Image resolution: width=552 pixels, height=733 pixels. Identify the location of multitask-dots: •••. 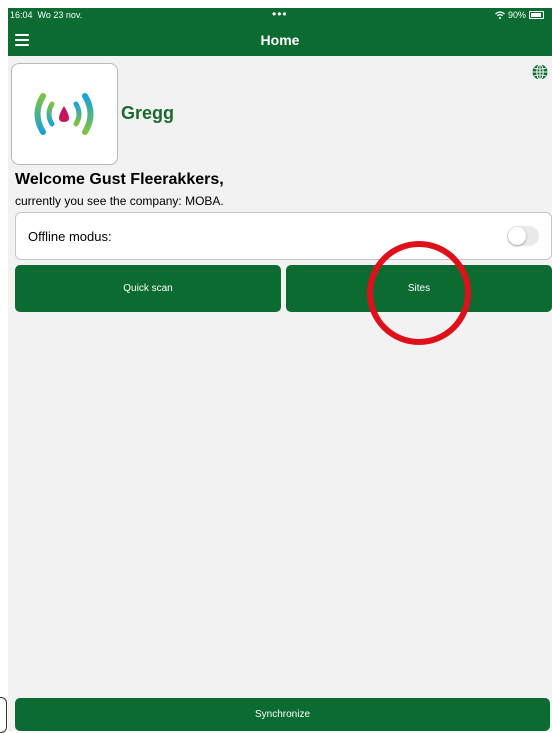
(280, 14).